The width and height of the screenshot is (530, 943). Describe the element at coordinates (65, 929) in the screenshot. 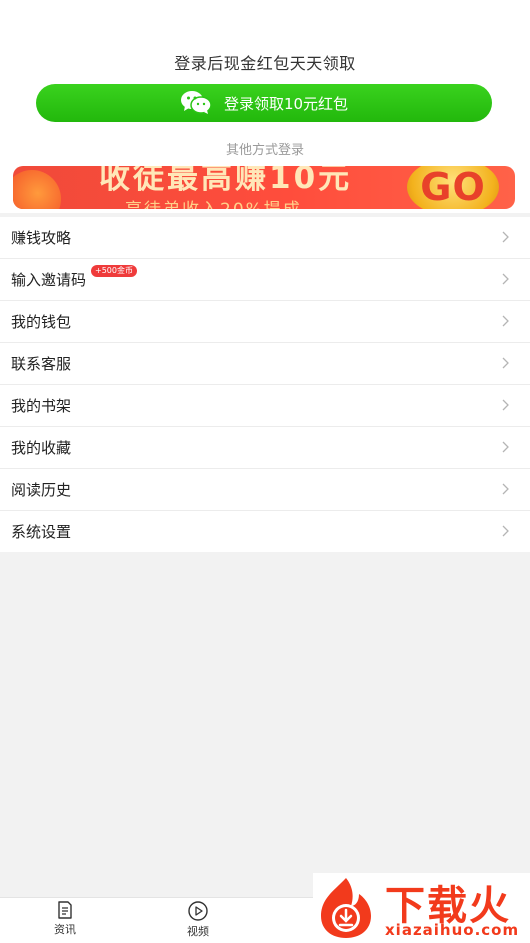

I see `tab-label: 资讯` at that location.